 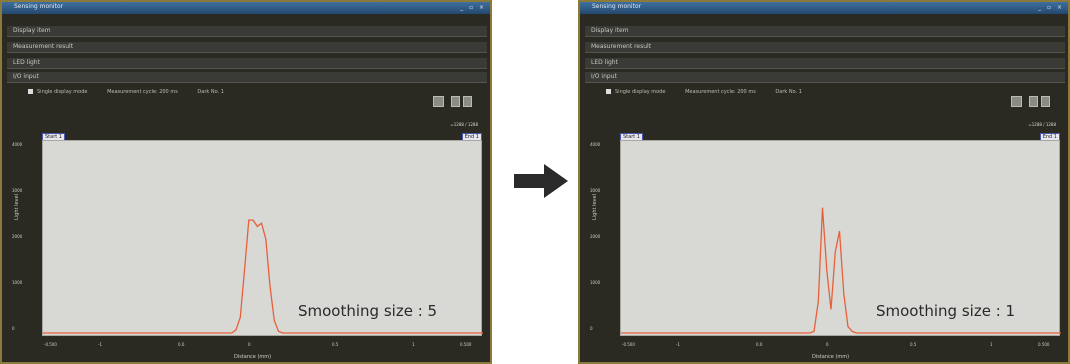 What do you see at coordinates (368, 311) in the screenshot?
I see `smoothing-caption: Smoothing size : 5` at bounding box center [368, 311].